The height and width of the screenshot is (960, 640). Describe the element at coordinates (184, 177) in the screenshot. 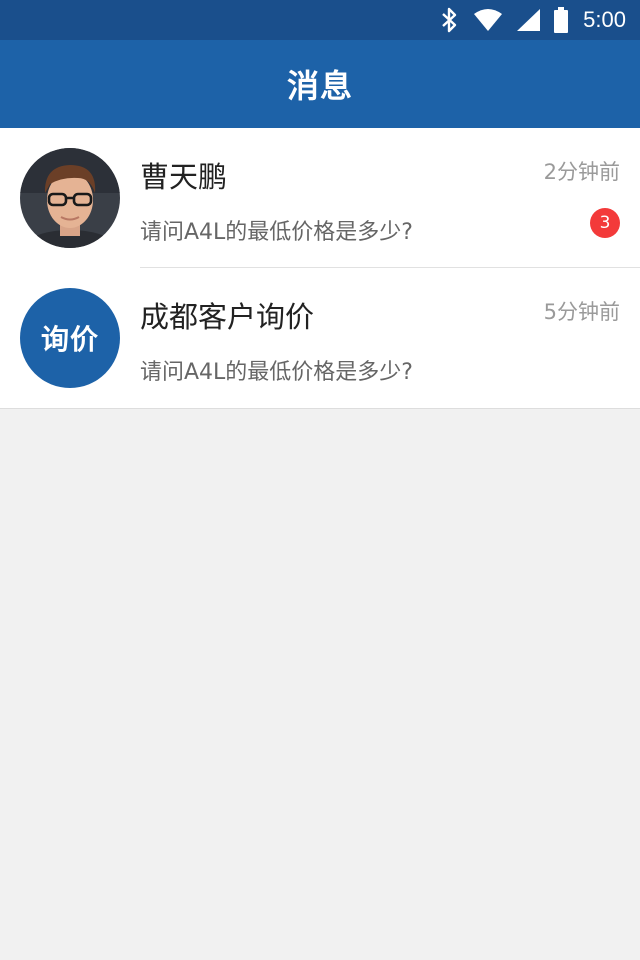

I see `contact-name: 曹天鹏` at that location.